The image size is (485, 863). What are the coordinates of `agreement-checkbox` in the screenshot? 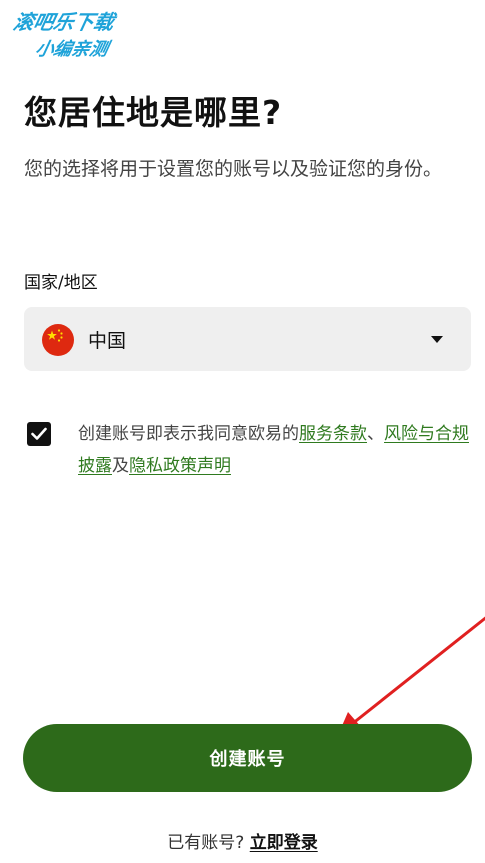 It's located at (39, 434).